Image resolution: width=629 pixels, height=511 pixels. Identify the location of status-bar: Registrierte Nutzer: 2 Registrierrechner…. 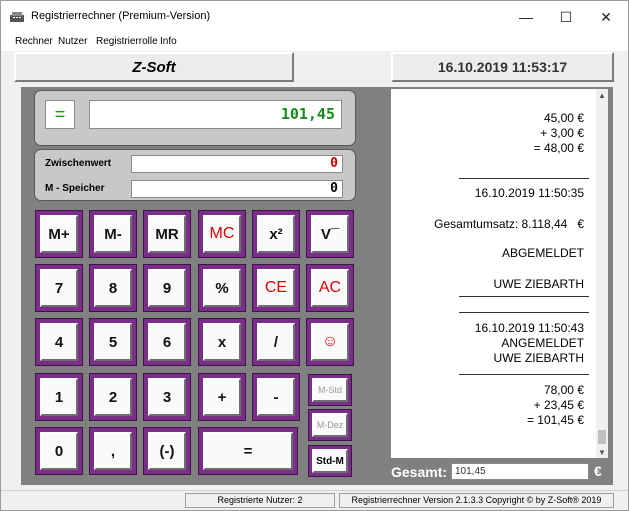
(314, 500).